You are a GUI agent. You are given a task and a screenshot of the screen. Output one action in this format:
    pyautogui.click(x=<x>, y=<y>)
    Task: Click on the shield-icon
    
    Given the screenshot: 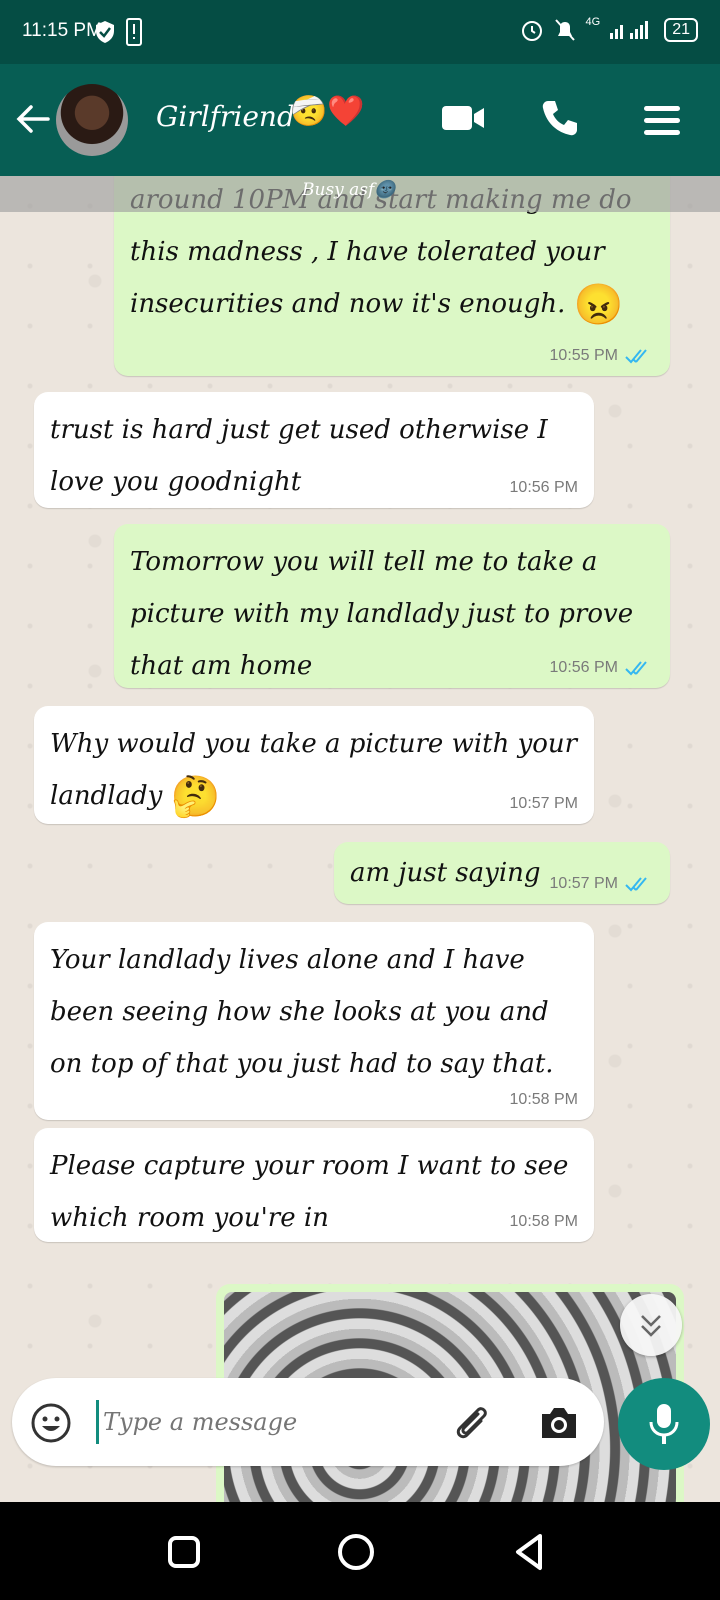 What is the action you would take?
    pyautogui.click(x=105, y=32)
    